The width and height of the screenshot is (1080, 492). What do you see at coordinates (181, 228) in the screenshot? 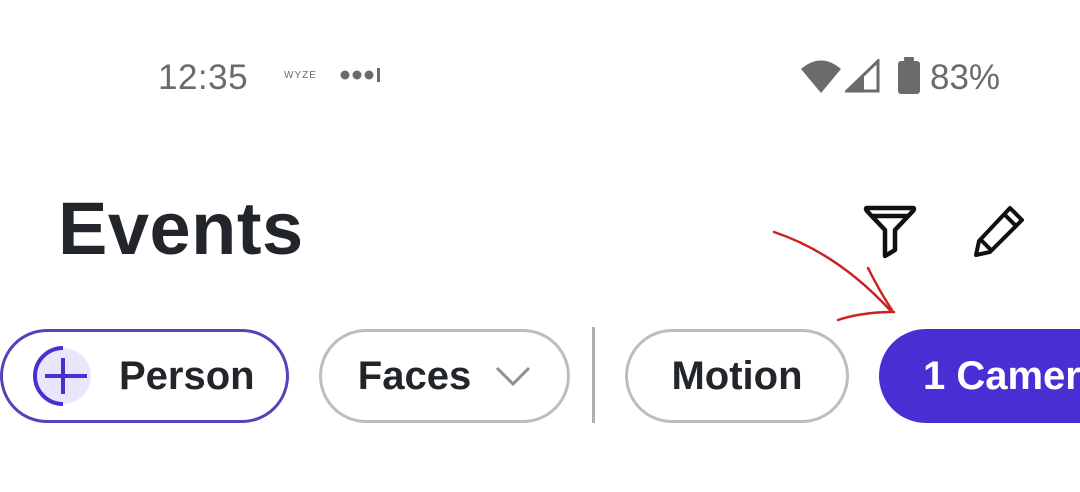
I see `page-title: Events` at bounding box center [181, 228].